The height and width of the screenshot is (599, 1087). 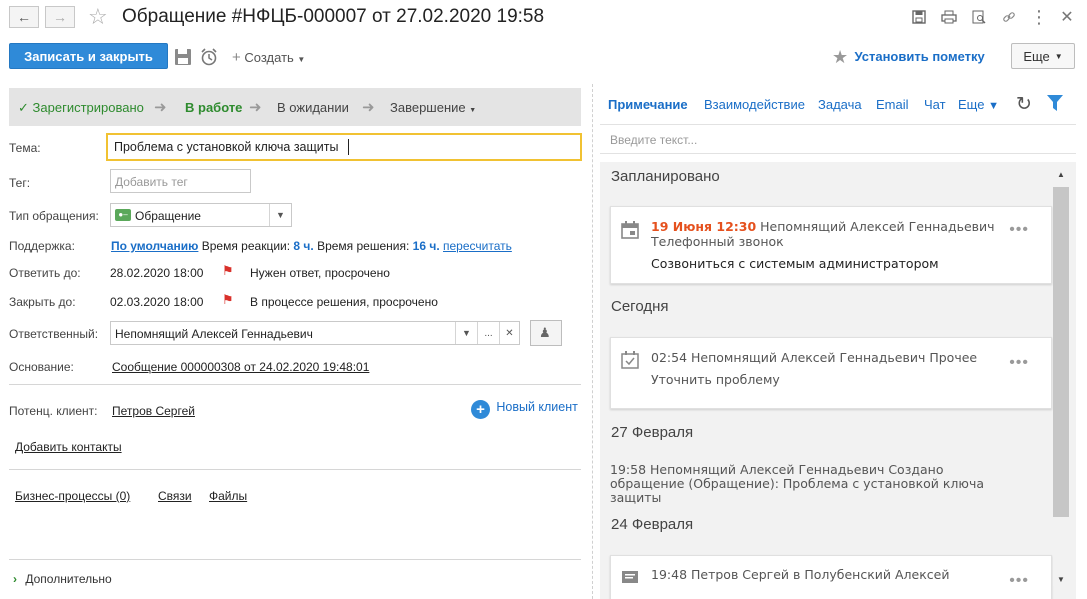 I want to click on calendar-check-icon, so click(x=630, y=361).